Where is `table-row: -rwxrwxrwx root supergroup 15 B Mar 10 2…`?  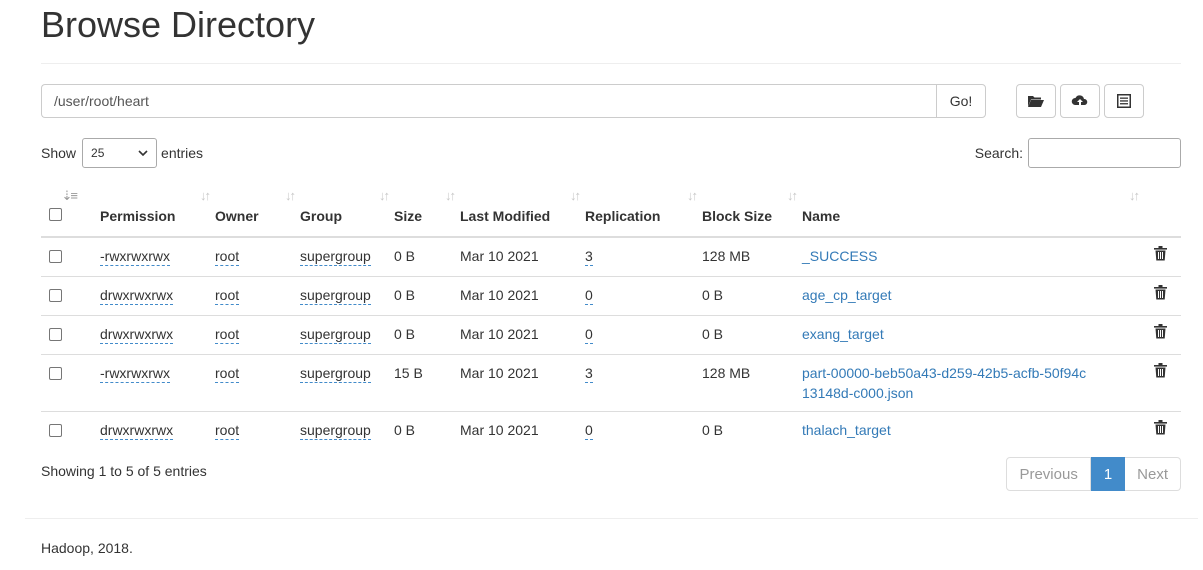
table-row: -rwxrwxrwx root supergroup 15 B Mar 10 2… is located at coordinates (611, 383).